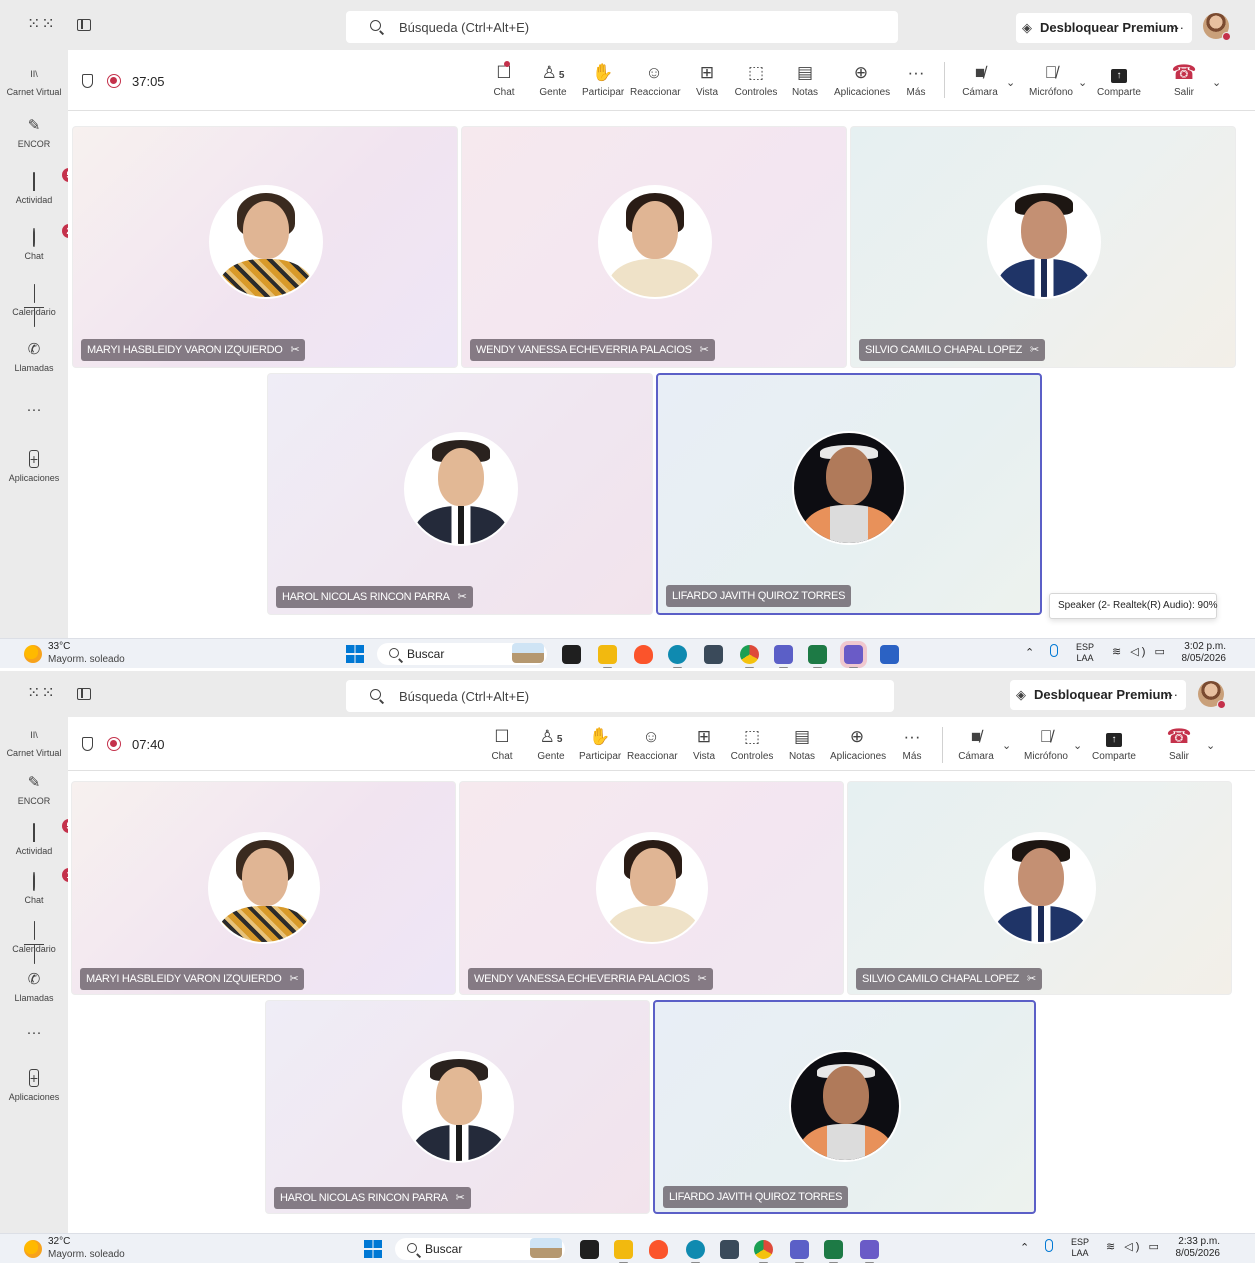 The width and height of the screenshot is (1255, 1263). What do you see at coordinates (603, 83) in the screenshot?
I see `raise-hand-button: ✋ Participar` at bounding box center [603, 83].